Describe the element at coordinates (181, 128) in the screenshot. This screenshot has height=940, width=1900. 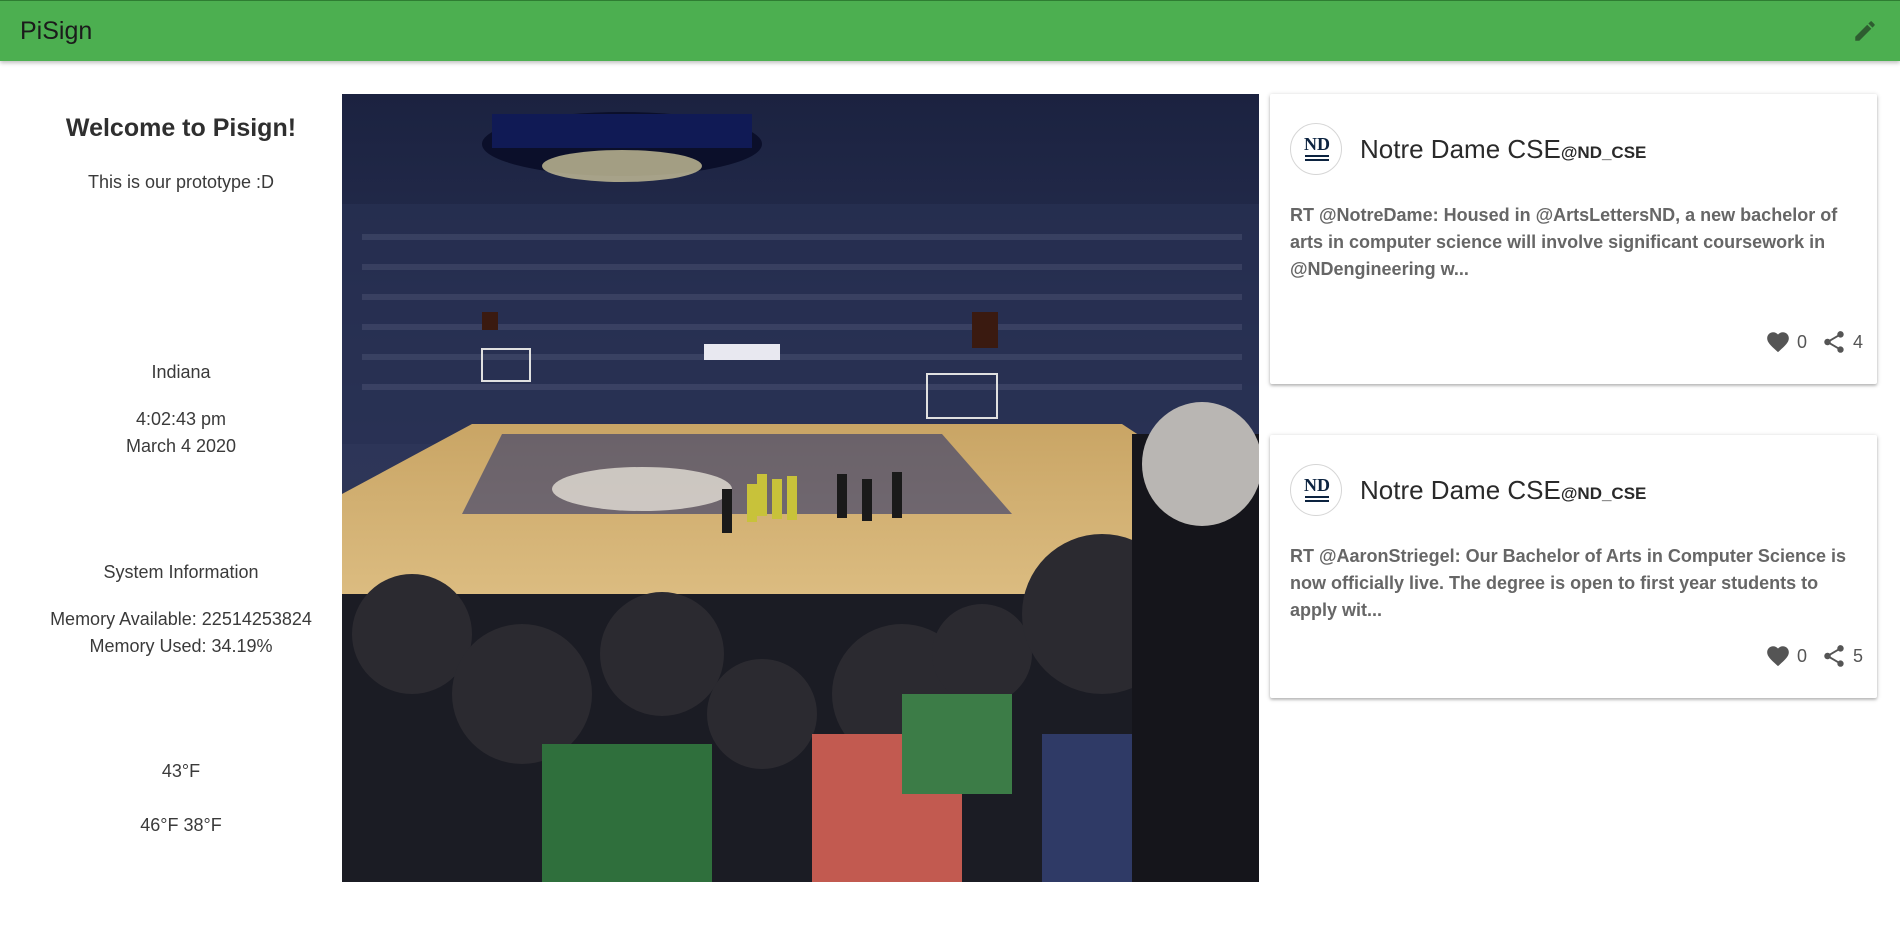
I see `welcome-heading: Welcome to Pisign!` at that location.